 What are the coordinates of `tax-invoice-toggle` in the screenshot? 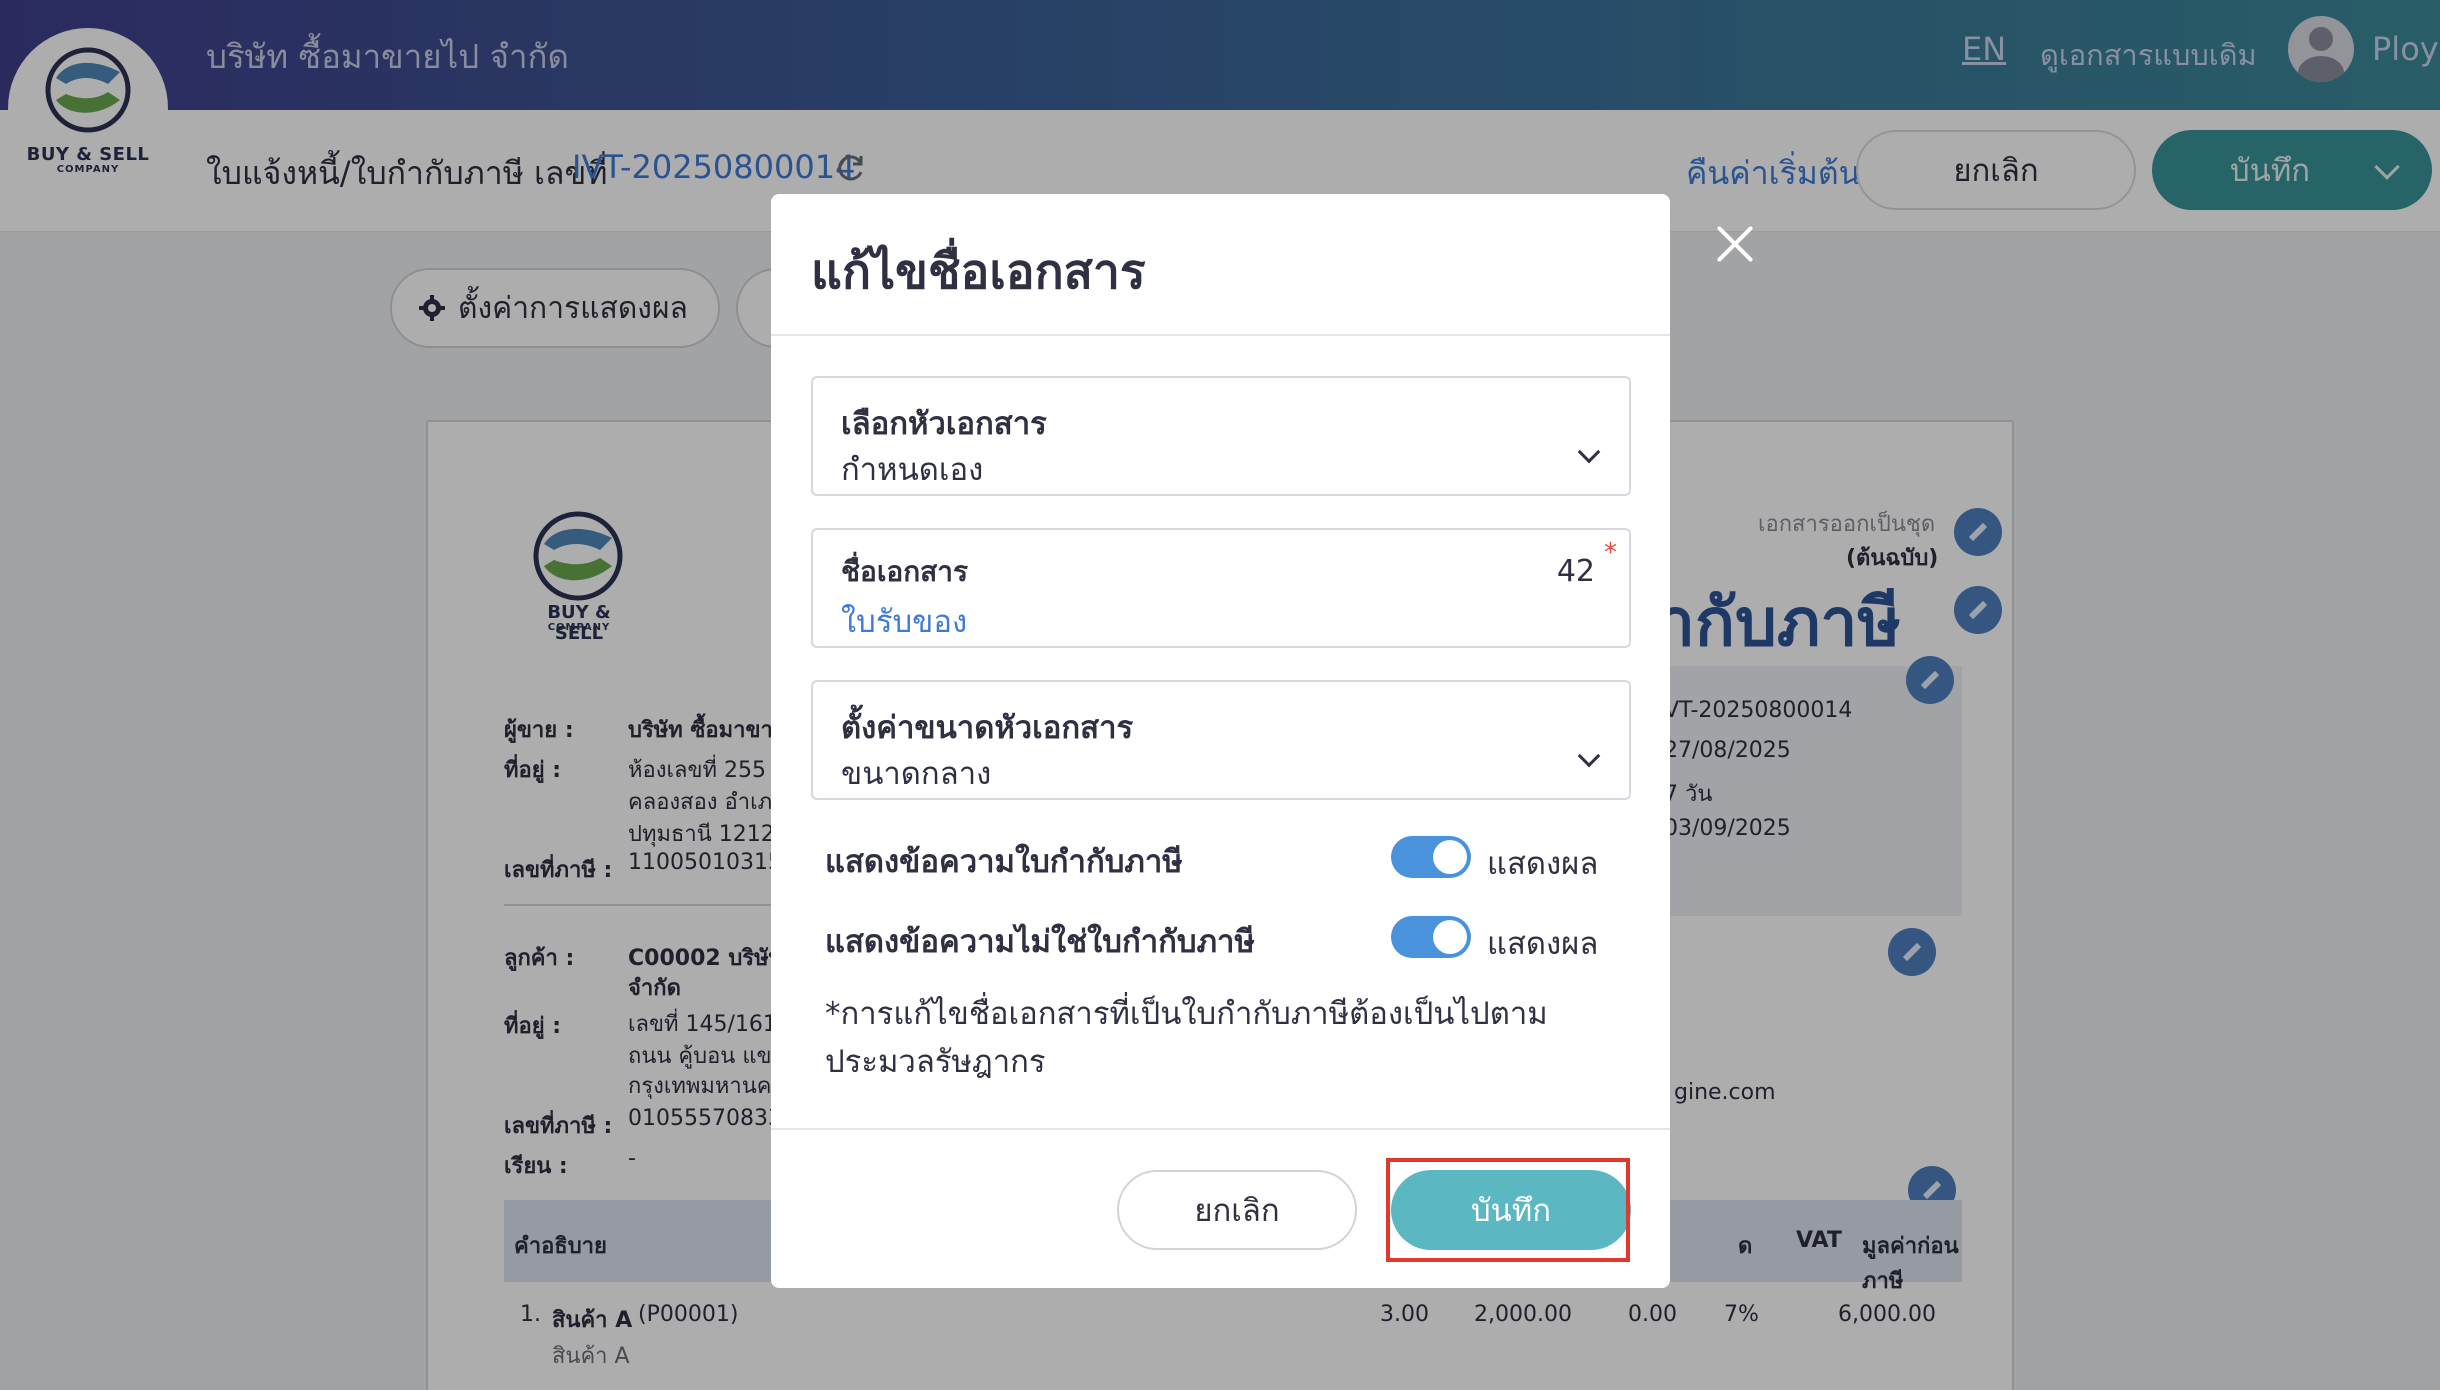 It's located at (1431, 857).